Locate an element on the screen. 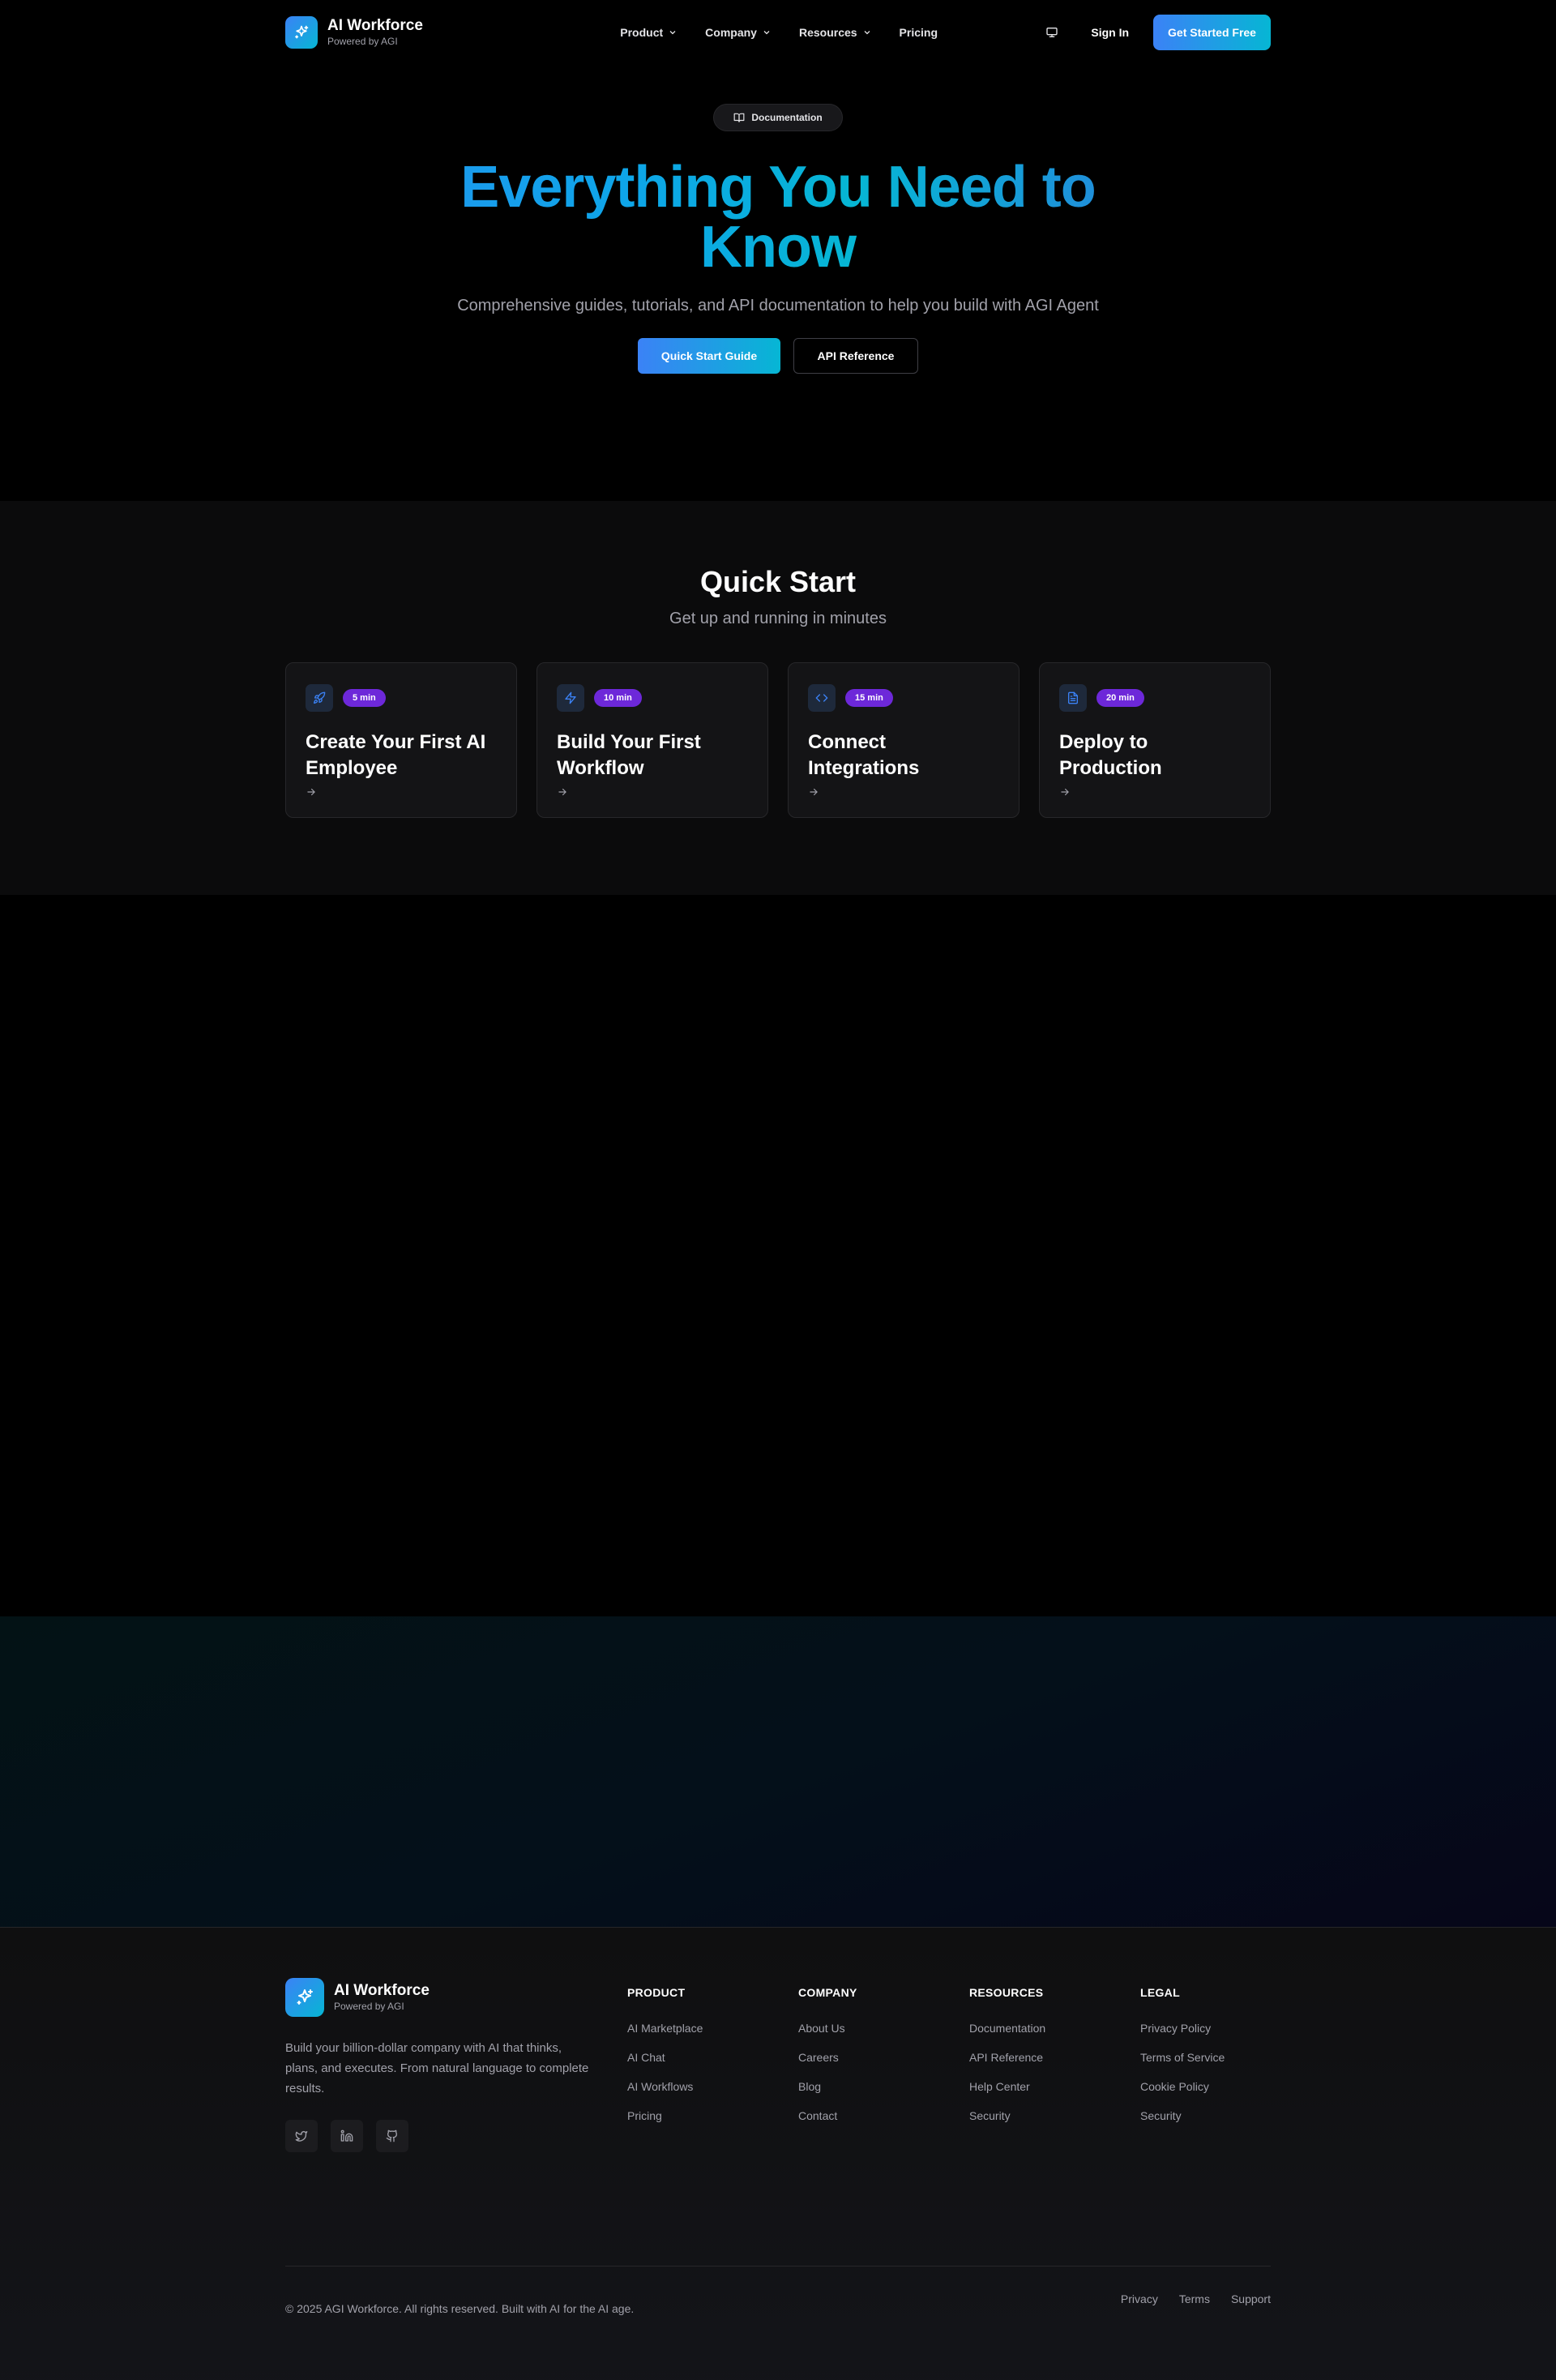 This screenshot has height=2380, width=1556. footer-terms-link: Terms is located at coordinates (1194, 2299).